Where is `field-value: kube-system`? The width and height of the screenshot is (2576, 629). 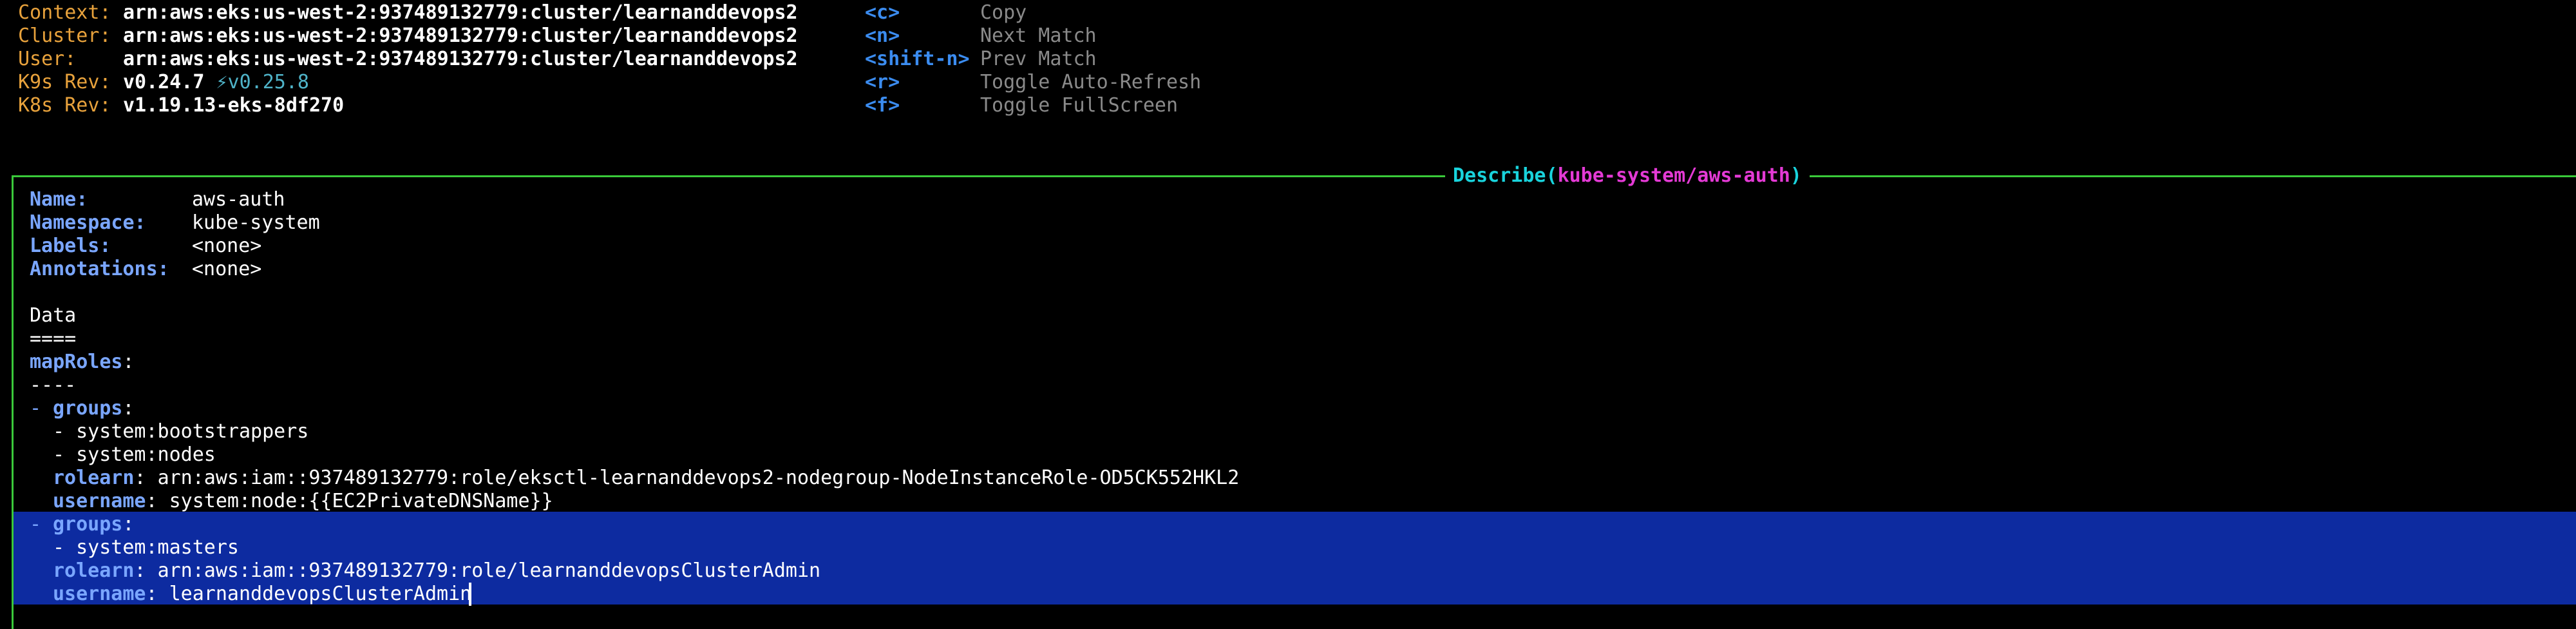
field-value: kube-system is located at coordinates (256, 222).